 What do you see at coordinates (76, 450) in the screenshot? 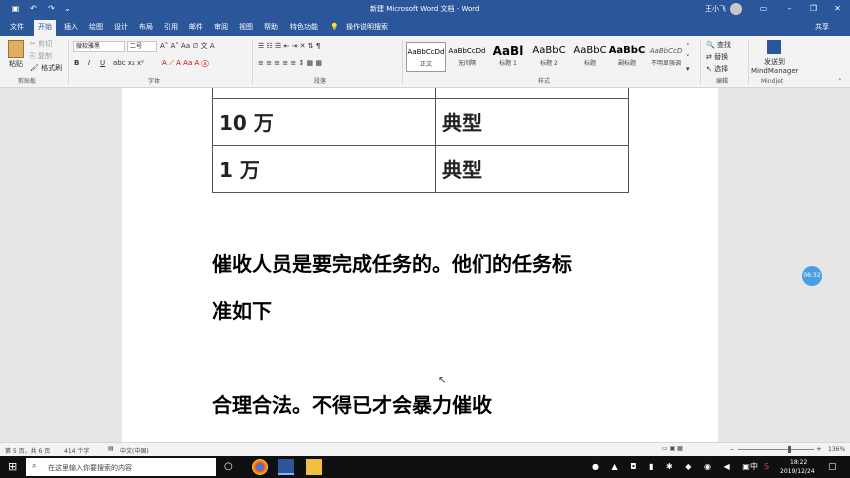
I see `word-count: 414 个字` at bounding box center [76, 450].